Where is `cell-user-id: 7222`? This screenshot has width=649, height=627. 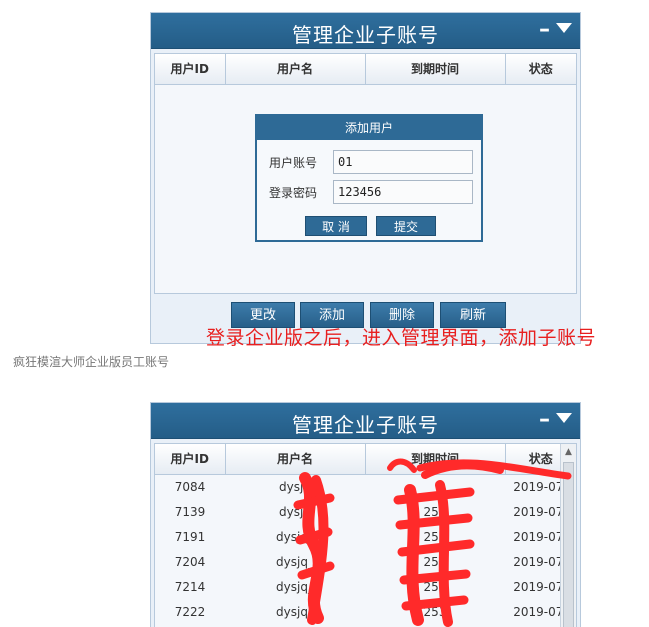
cell-user-id: 7222 is located at coordinates (190, 612).